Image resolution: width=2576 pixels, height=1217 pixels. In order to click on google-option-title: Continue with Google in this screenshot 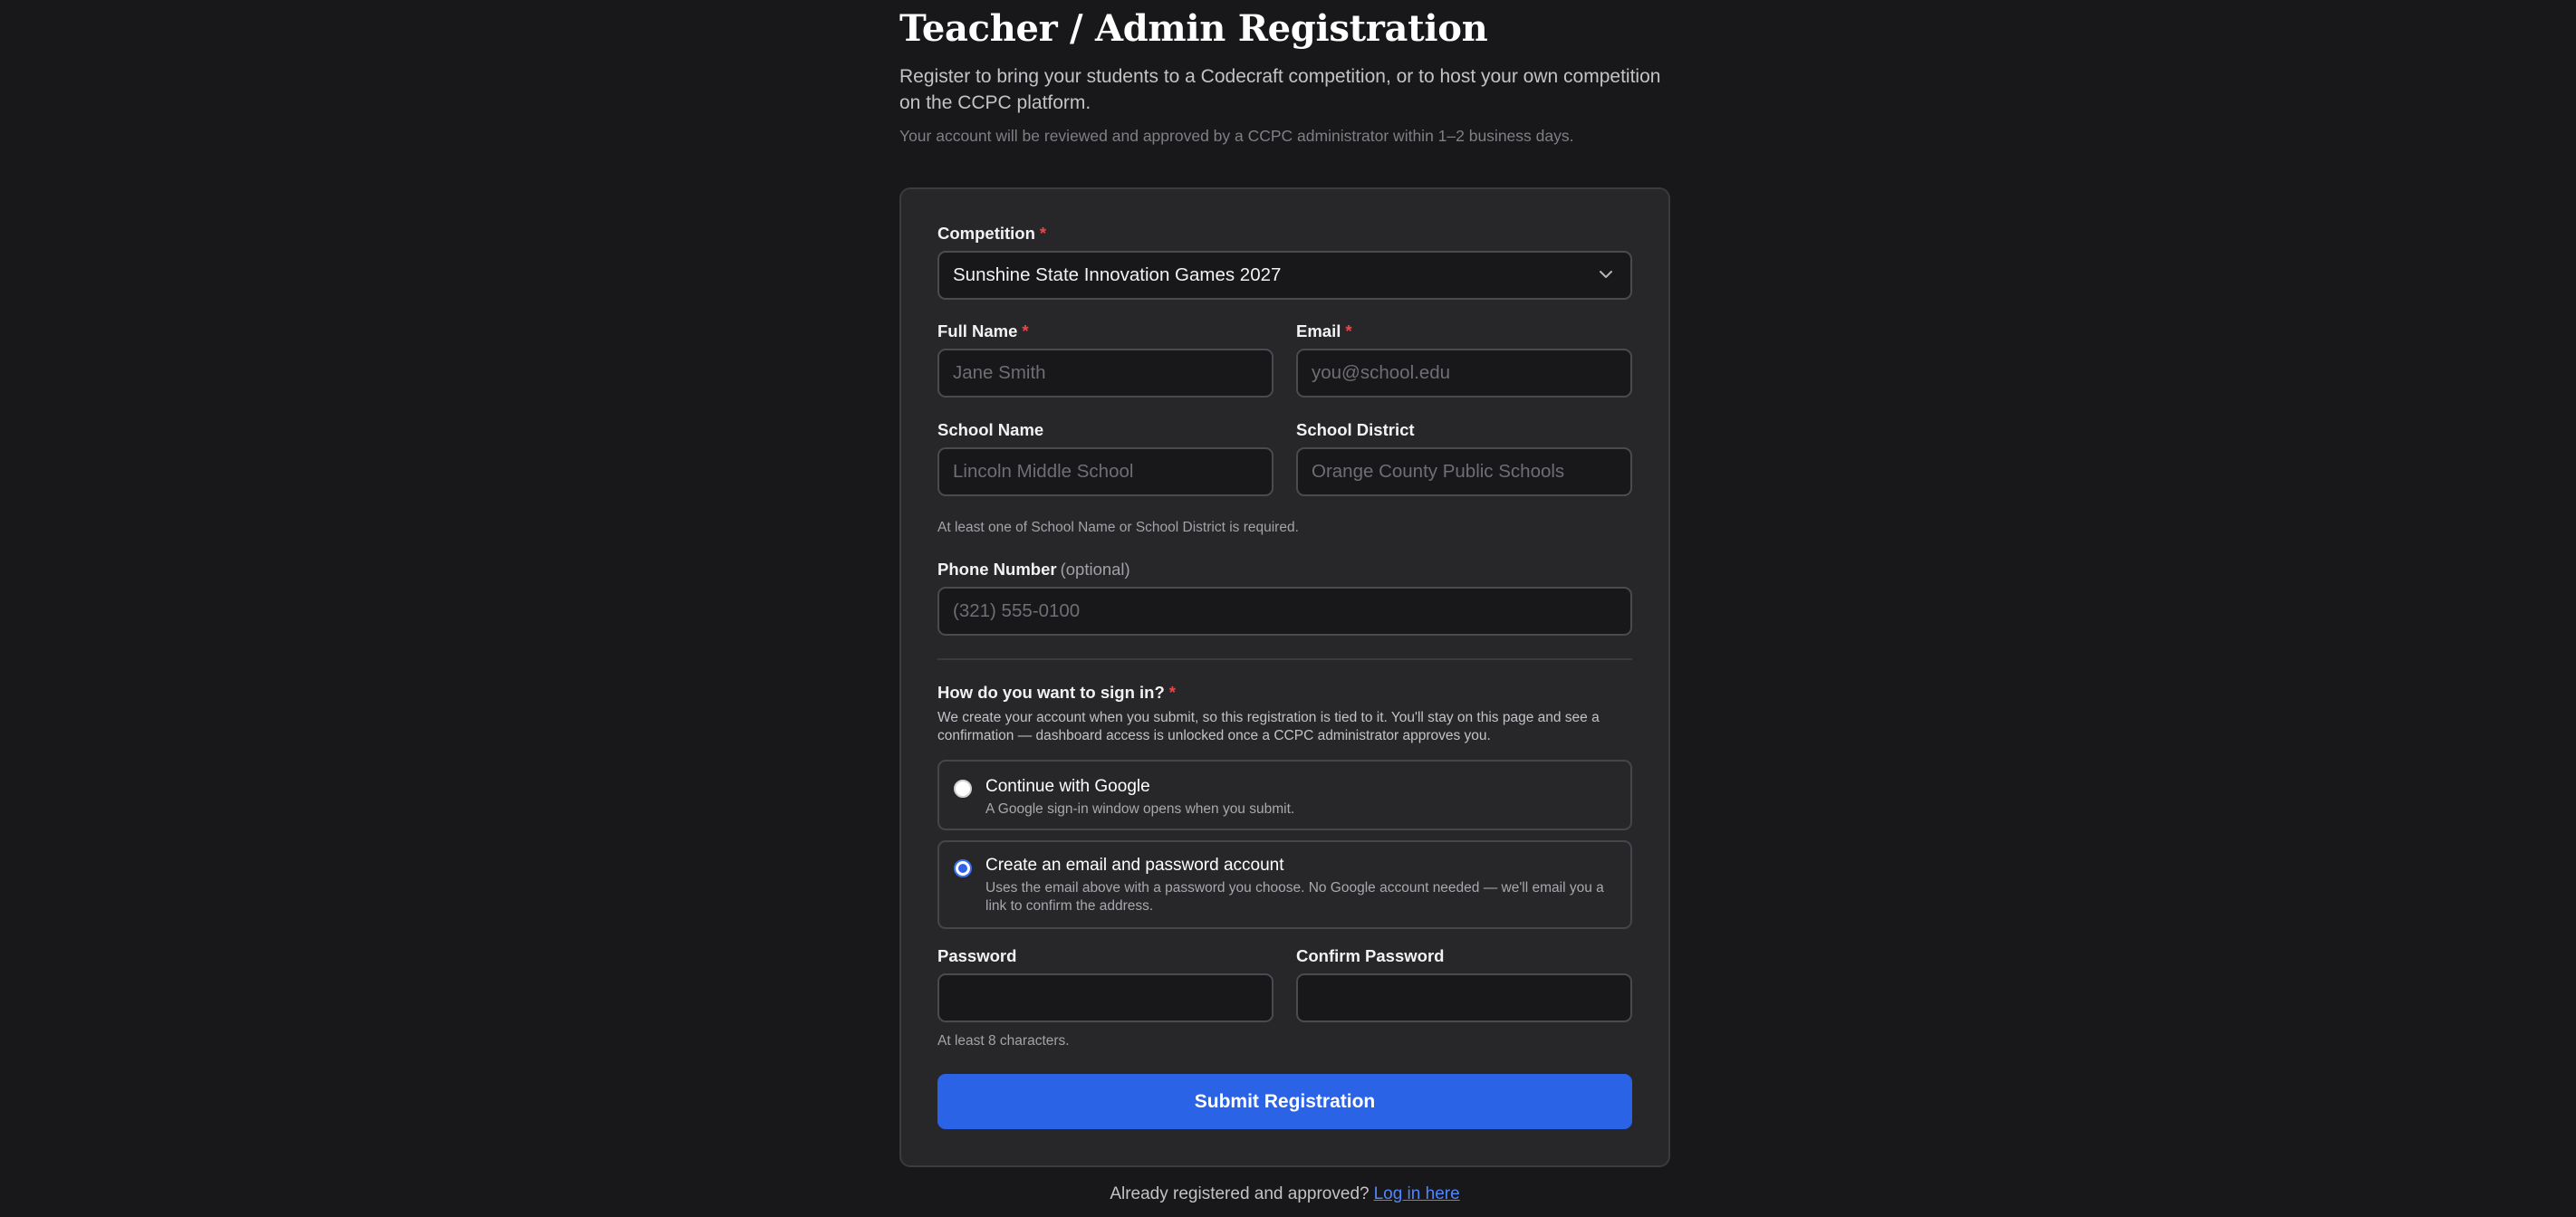, I will do `click(1067, 786)`.